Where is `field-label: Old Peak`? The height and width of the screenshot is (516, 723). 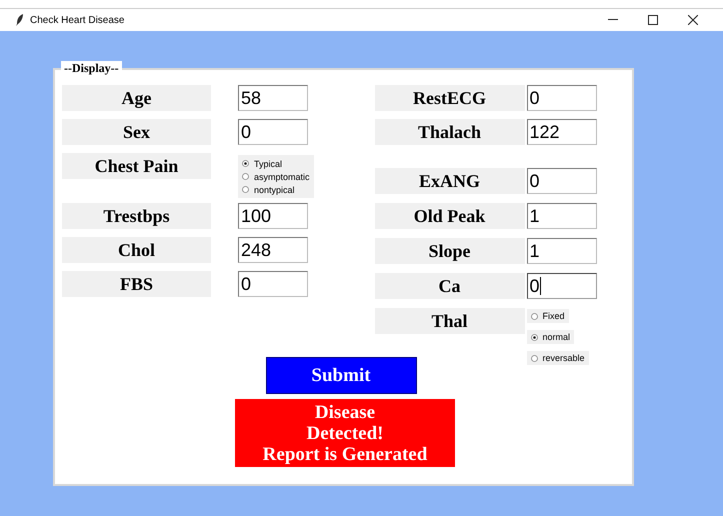
field-label: Old Peak is located at coordinates (449, 216).